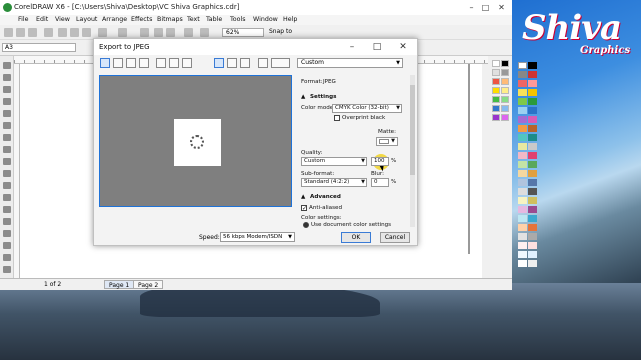 The height and width of the screenshot is (360, 641). Describe the element at coordinates (102, 32) in the screenshot. I see `undo-icon` at that location.